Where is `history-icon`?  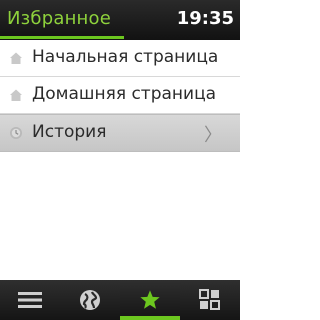 history-icon is located at coordinates (16, 133).